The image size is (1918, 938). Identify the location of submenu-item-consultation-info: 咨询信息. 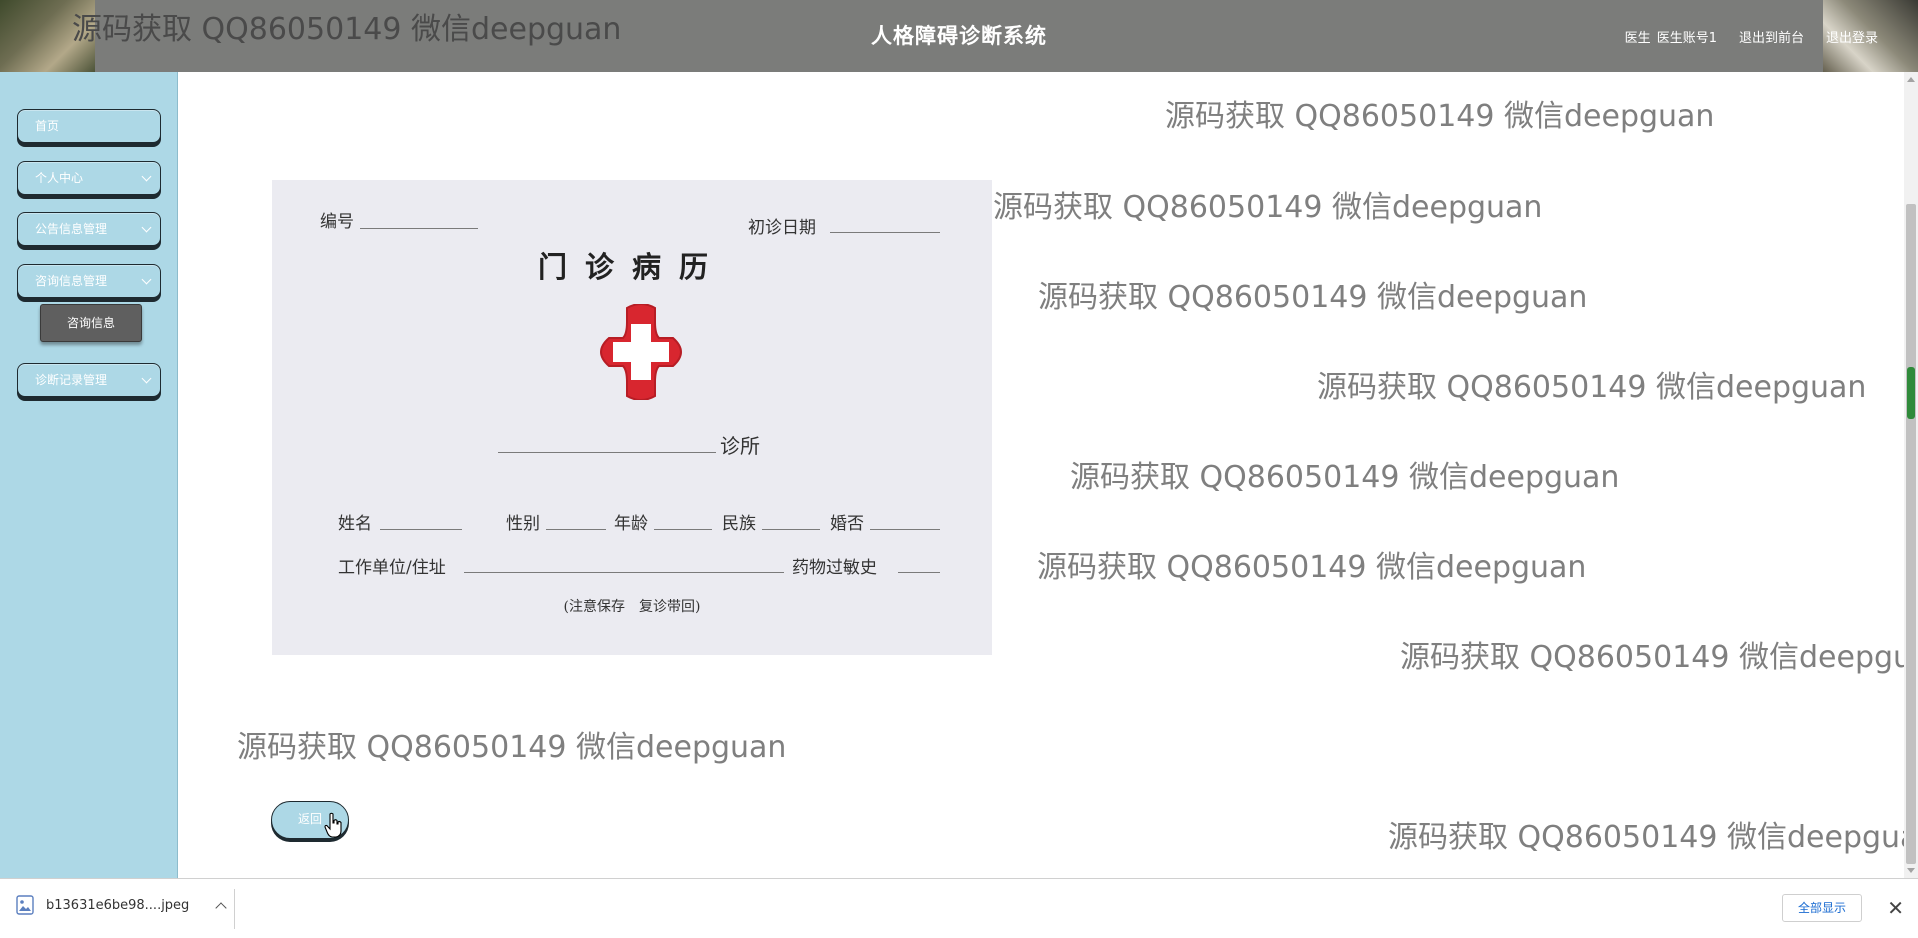
(91, 323).